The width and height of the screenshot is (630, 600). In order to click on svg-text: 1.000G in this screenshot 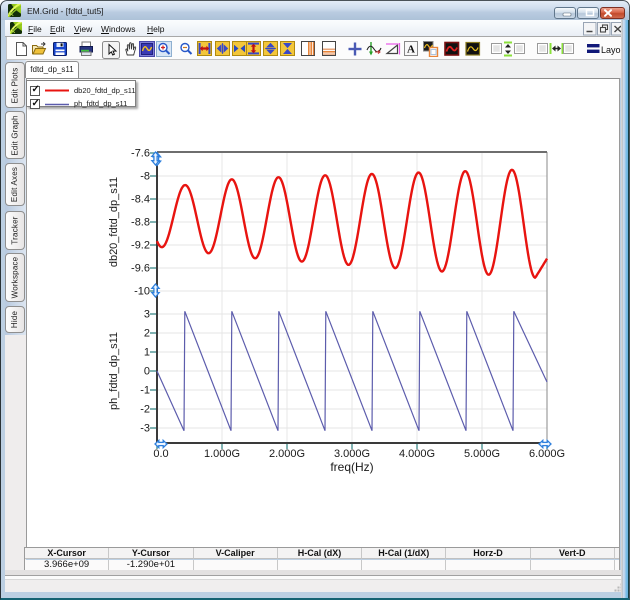, I will do `click(222, 454)`.